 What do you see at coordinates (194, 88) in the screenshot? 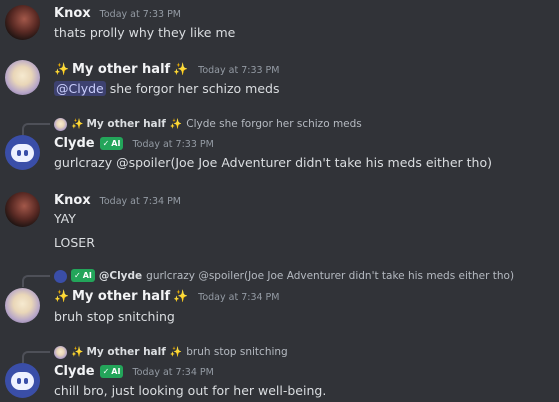
I see `message-text: she forgor her schizo meds` at bounding box center [194, 88].